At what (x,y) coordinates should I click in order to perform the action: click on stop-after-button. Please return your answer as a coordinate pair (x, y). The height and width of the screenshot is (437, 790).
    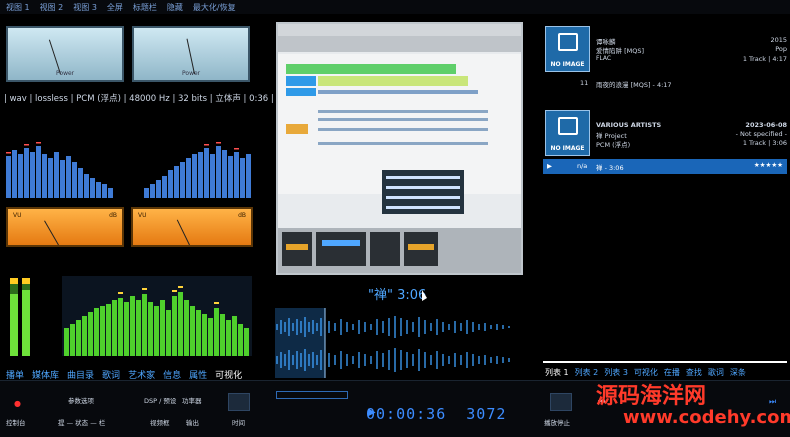
    Looking at the image, I should click on (561, 402).